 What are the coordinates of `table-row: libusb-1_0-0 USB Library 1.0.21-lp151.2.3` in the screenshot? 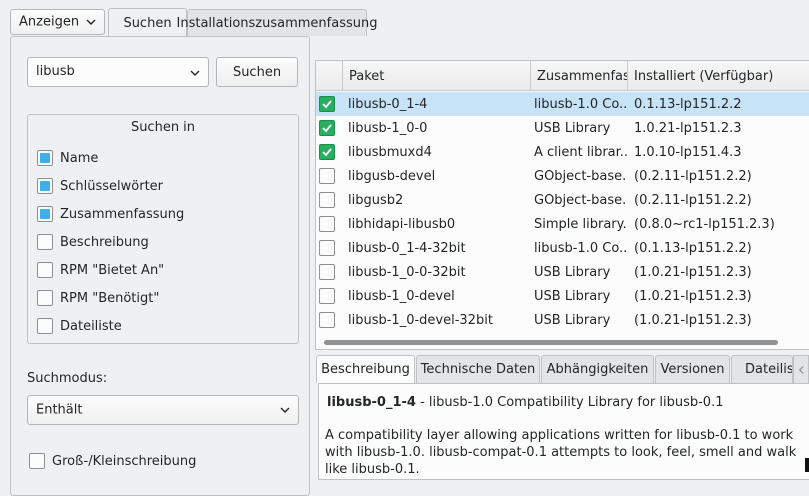 It's located at (562, 128).